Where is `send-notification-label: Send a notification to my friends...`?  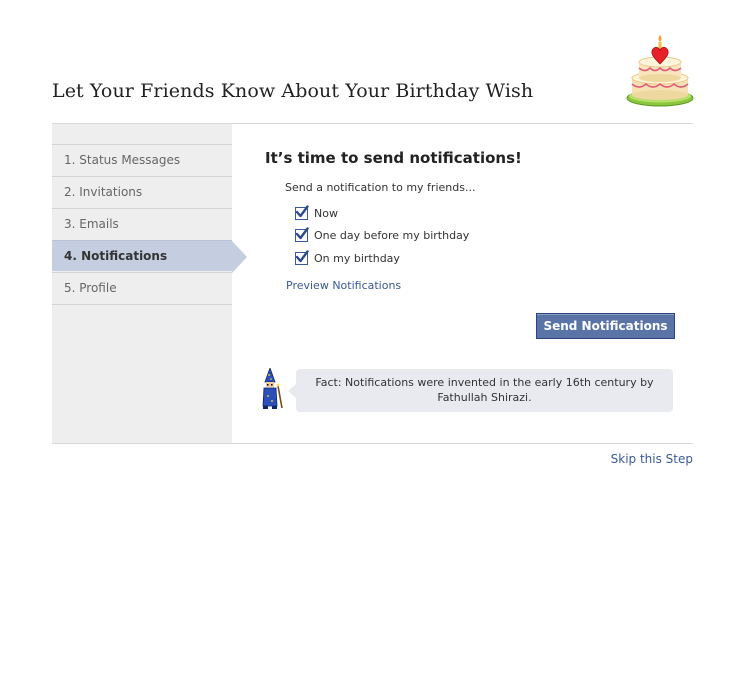 send-notification-label: Send a notification to my friends... is located at coordinates (380, 187).